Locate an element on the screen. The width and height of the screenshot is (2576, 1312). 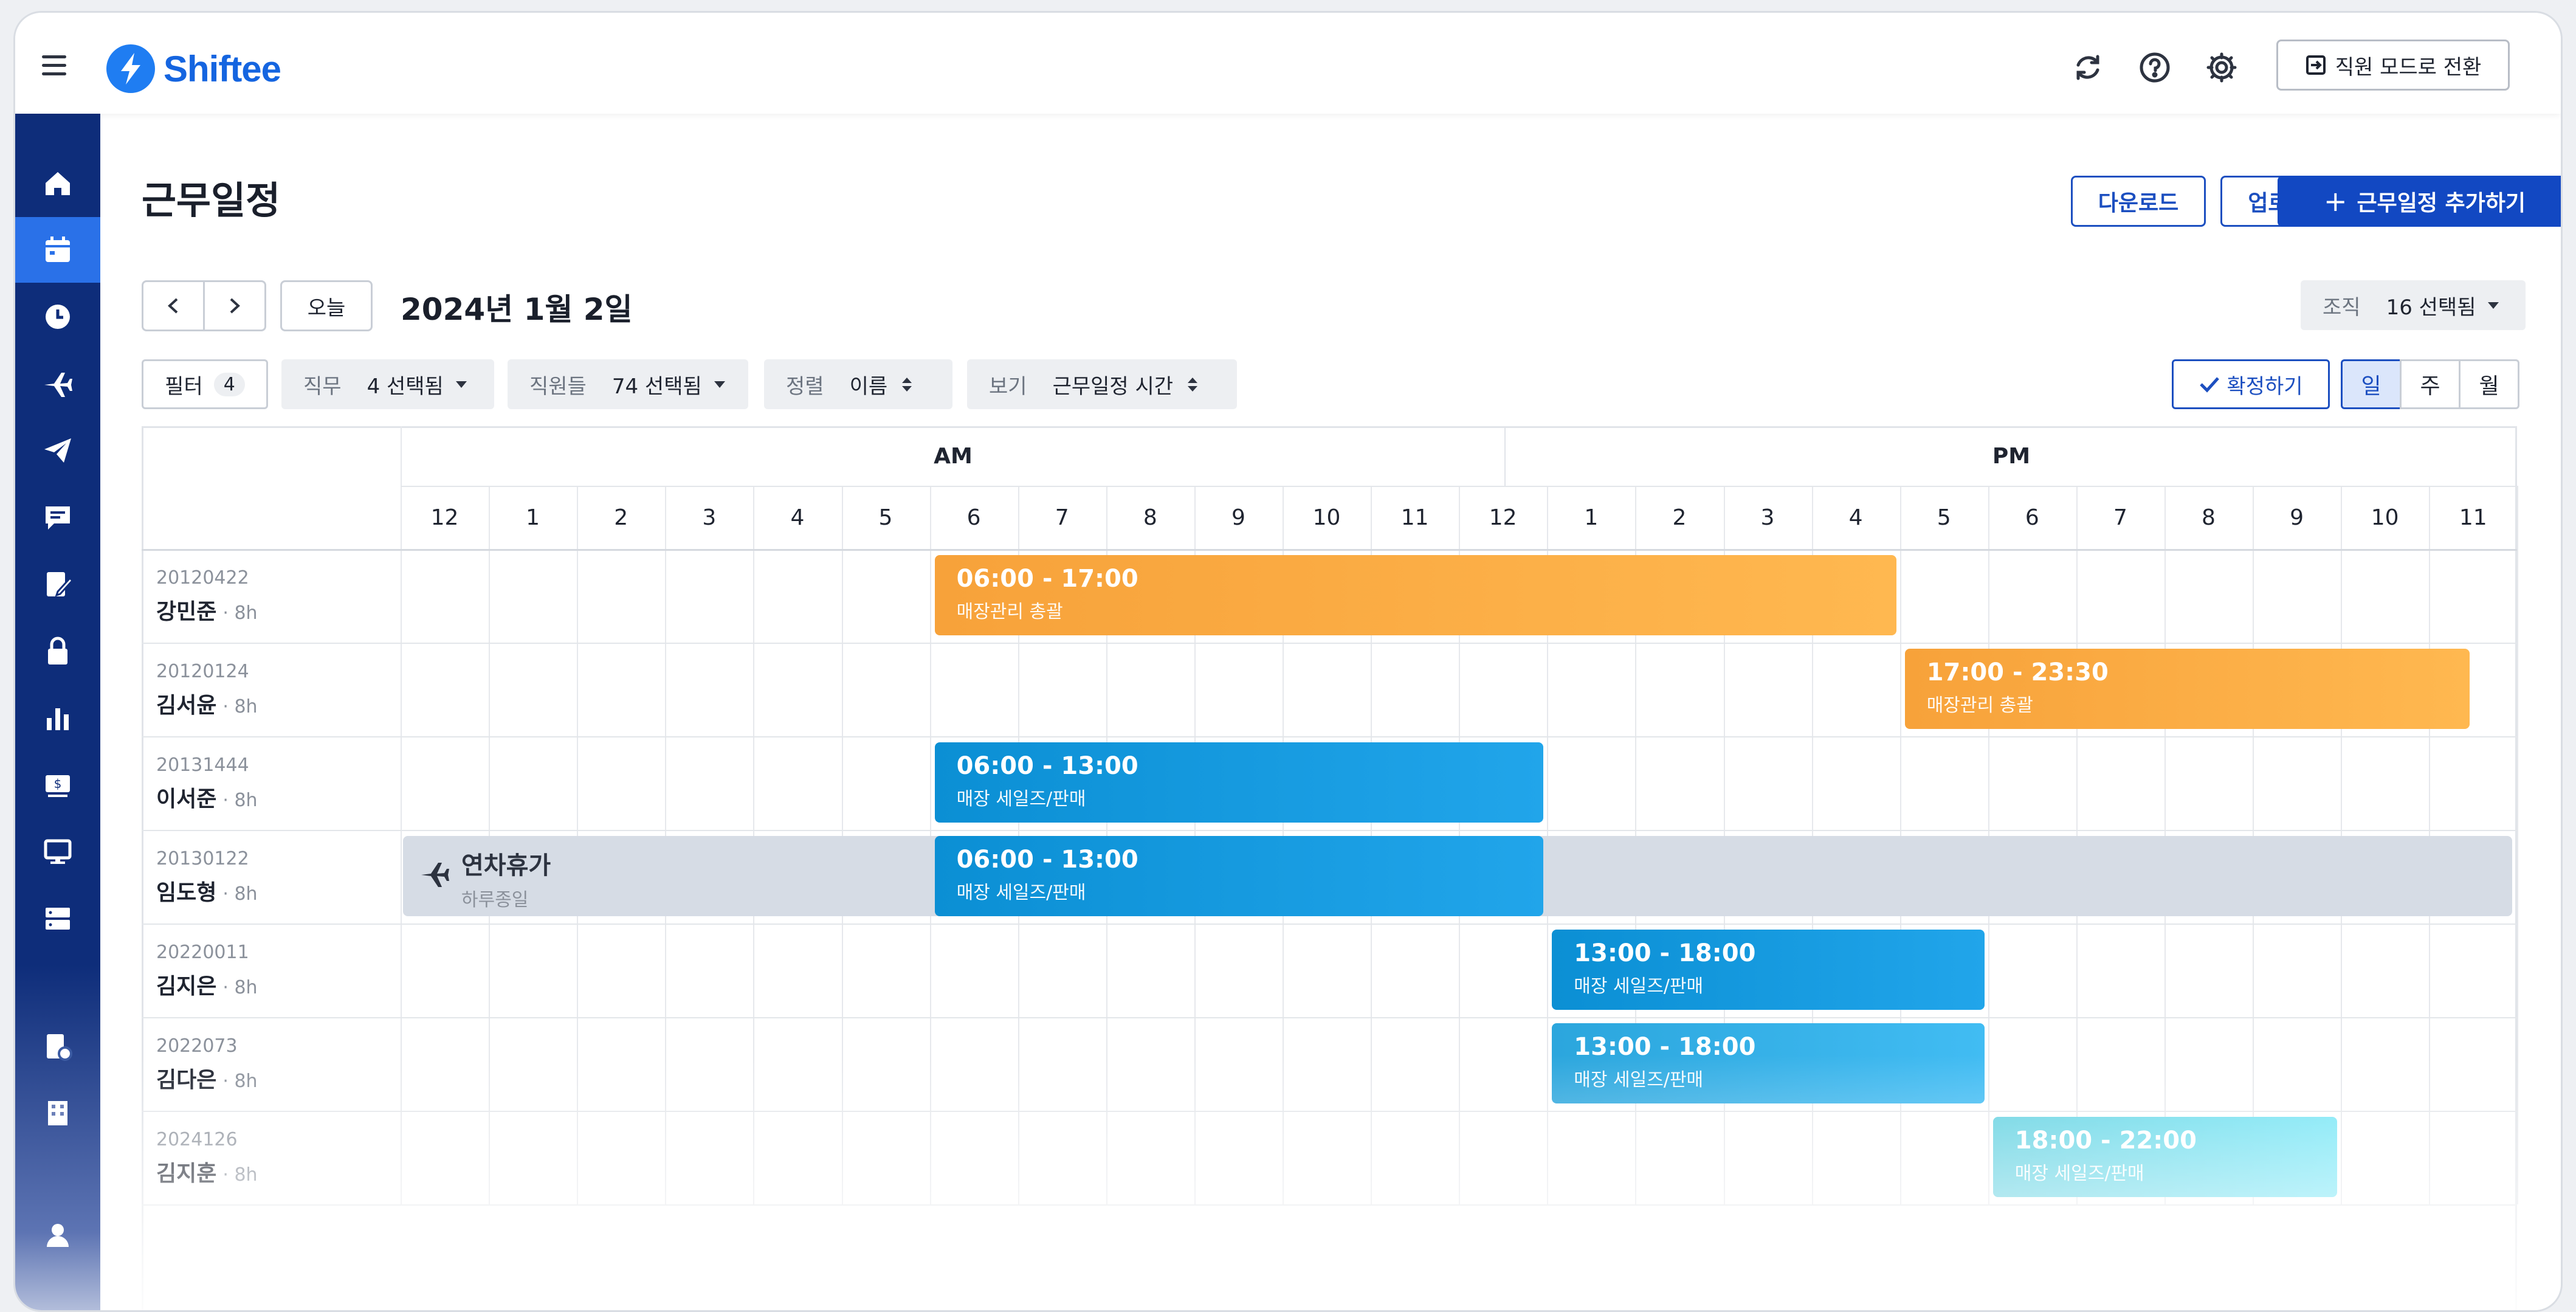
employee-mode-label: 직원 모드로 전환 is located at coordinates (2408, 67).